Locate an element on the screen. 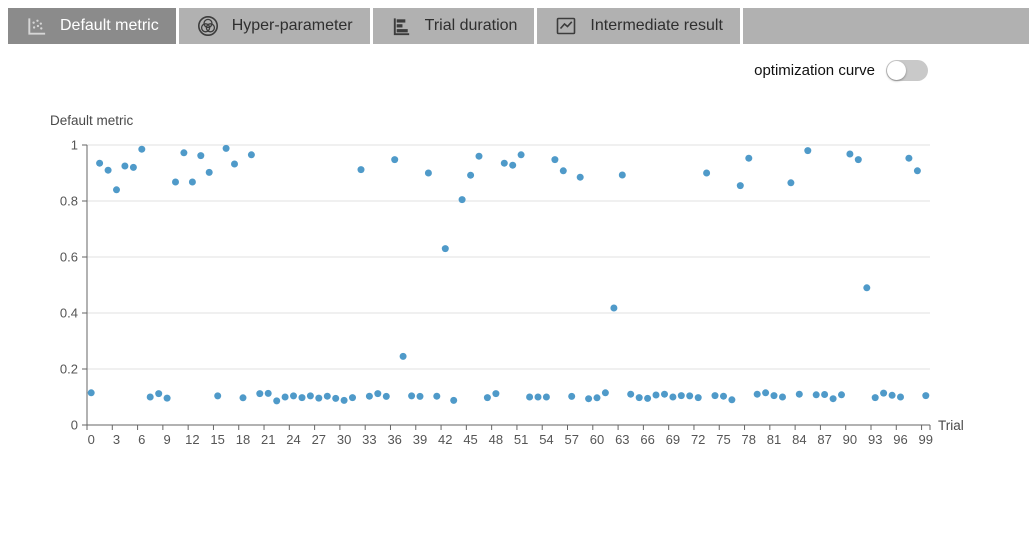  tab-default-metric: Default metric is located at coordinates (92, 26).